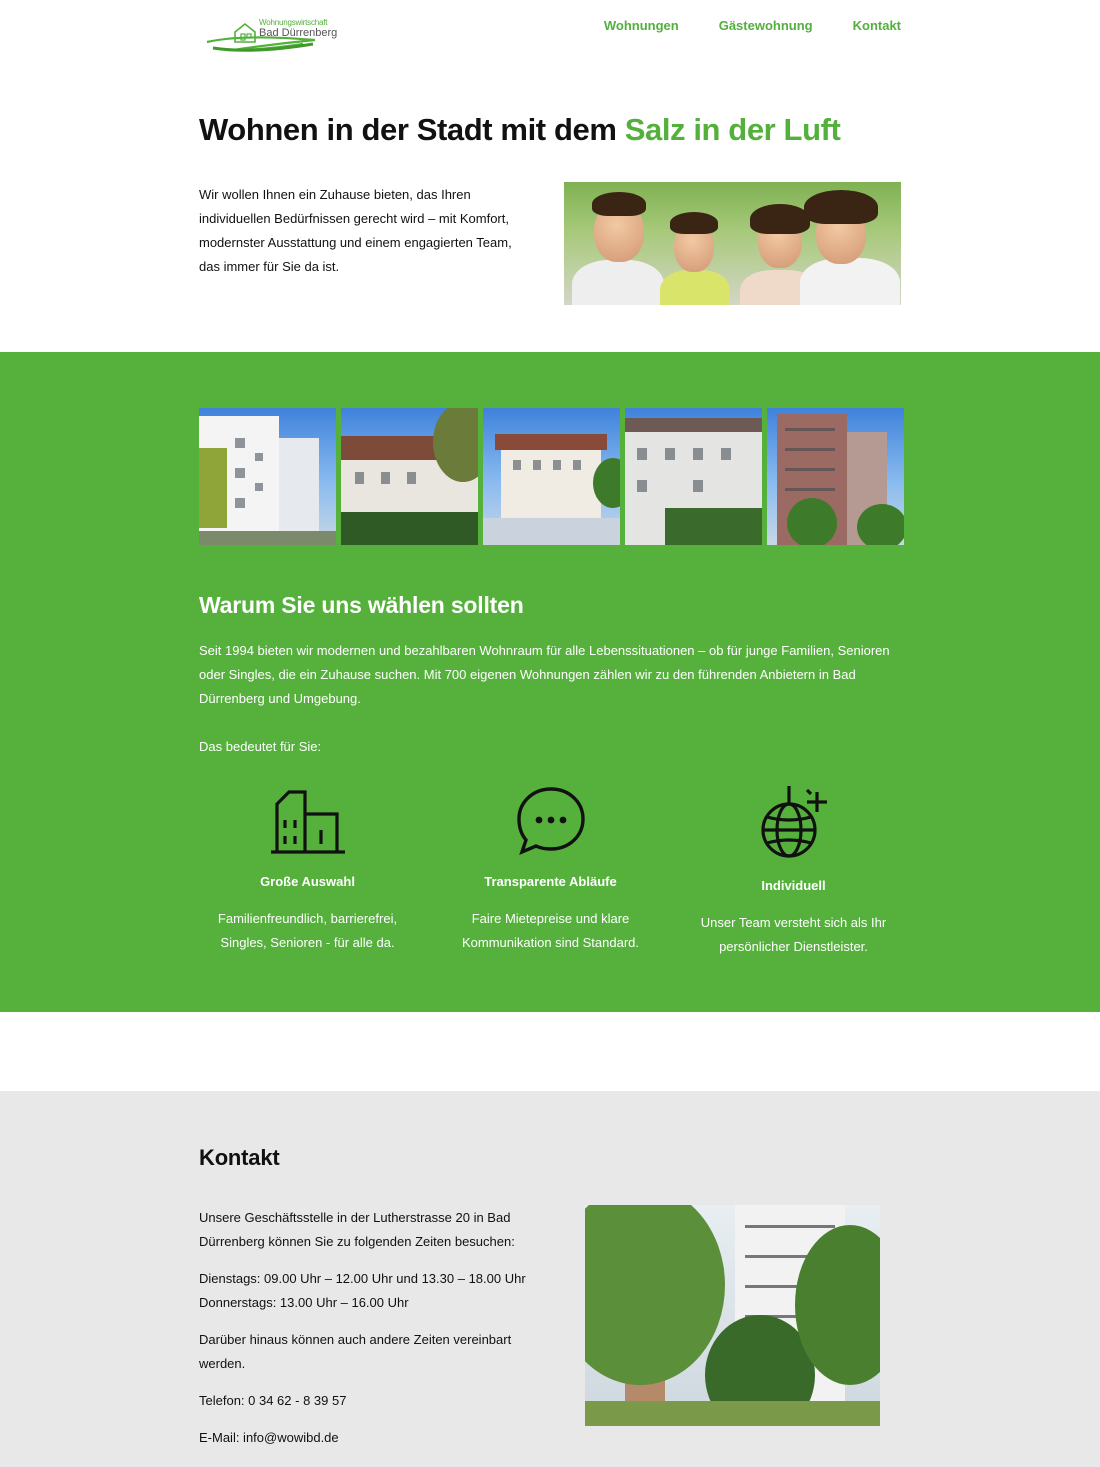 The width and height of the screenshot is (1100, 1467). I want to click on feature-title: Große Auswahl, so click(307, 881).